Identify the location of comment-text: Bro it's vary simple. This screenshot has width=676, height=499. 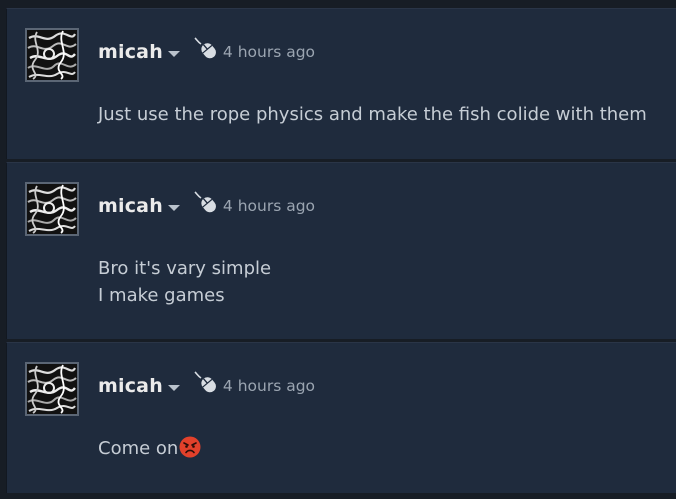
(185, 268).